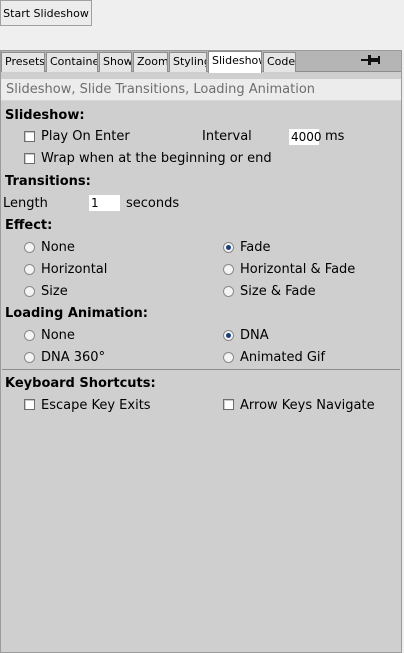  What do you see at coordinates (227, 136) in the screenshot?
I see `interval-label: Interval` at bounding box center [227, 136].